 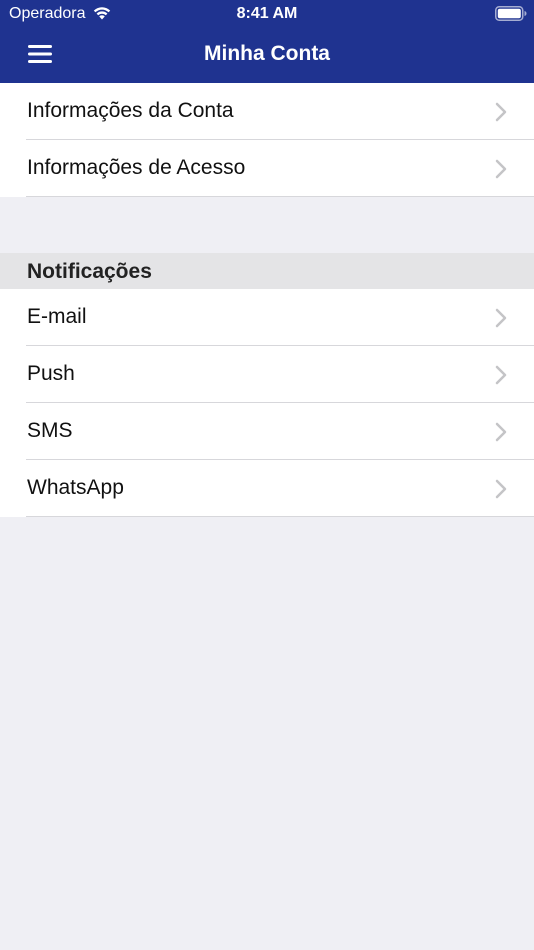 I want to click on top-bar: Operadora 8:41 AM Minha Conta, so click(x=267, y=41).